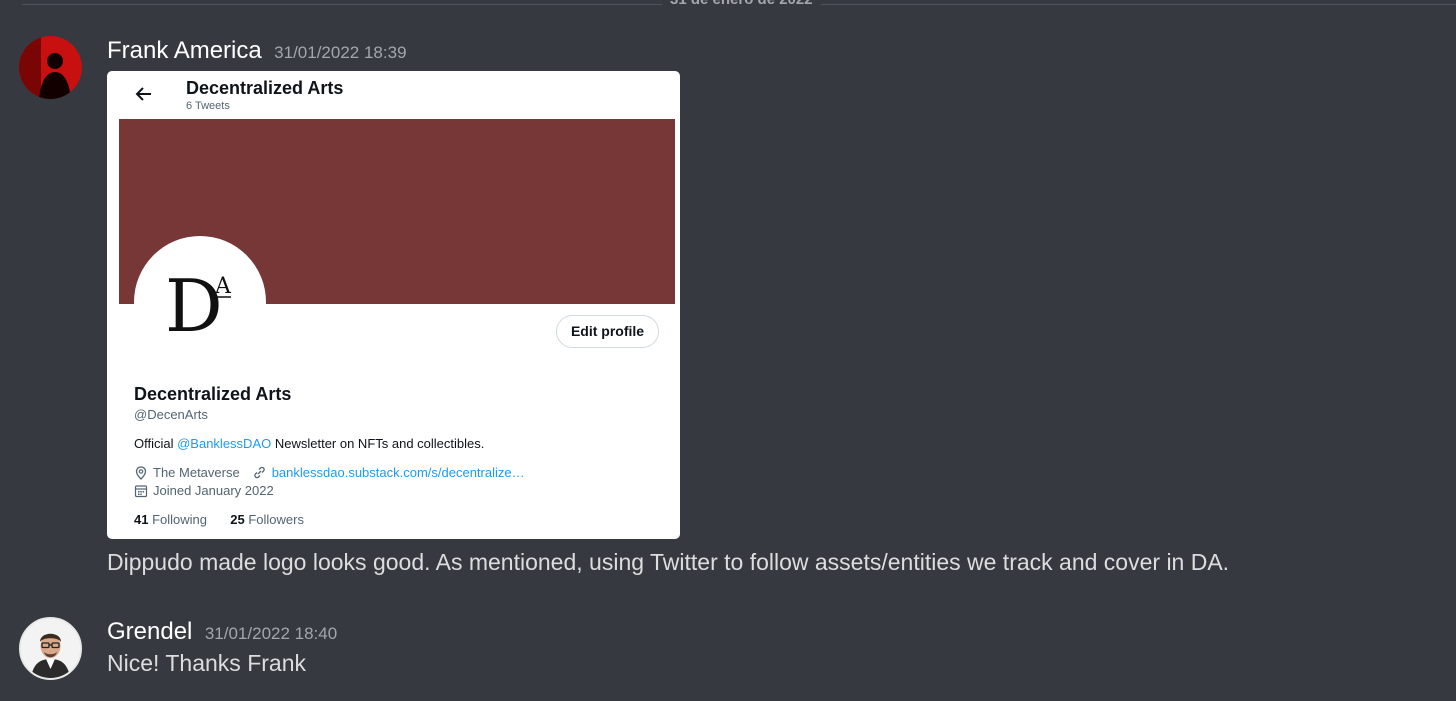  What do you see at coordinates (196, 472) in the screenshot?
I see `twitter-location: The Metaverse` at bounding box center [196, 472].